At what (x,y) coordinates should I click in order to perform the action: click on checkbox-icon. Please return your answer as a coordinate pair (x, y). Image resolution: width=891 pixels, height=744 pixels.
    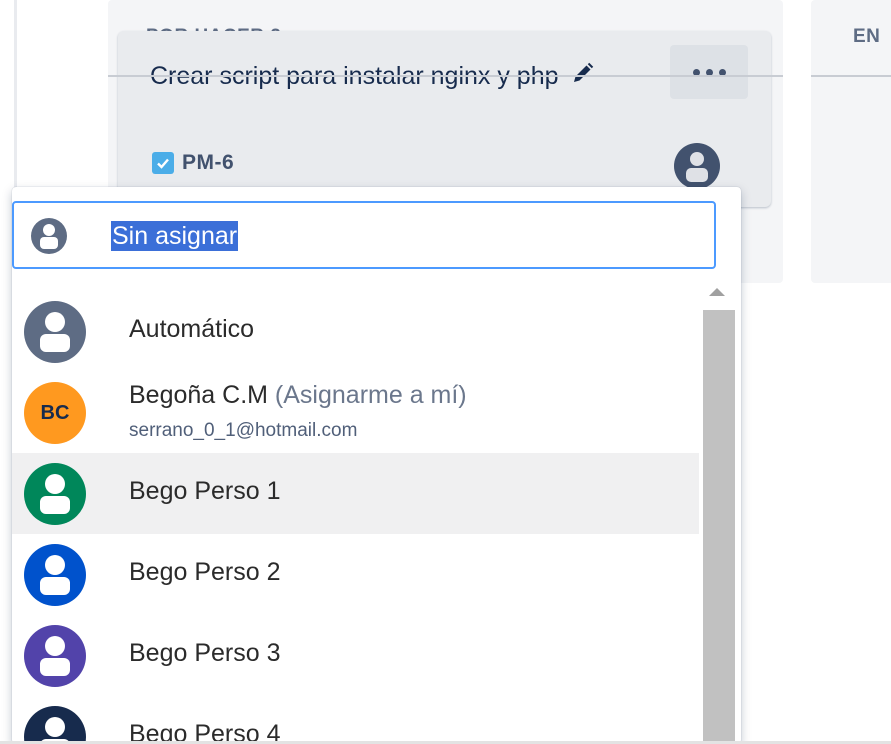
    Looking at the image, I should click on (163, 163).